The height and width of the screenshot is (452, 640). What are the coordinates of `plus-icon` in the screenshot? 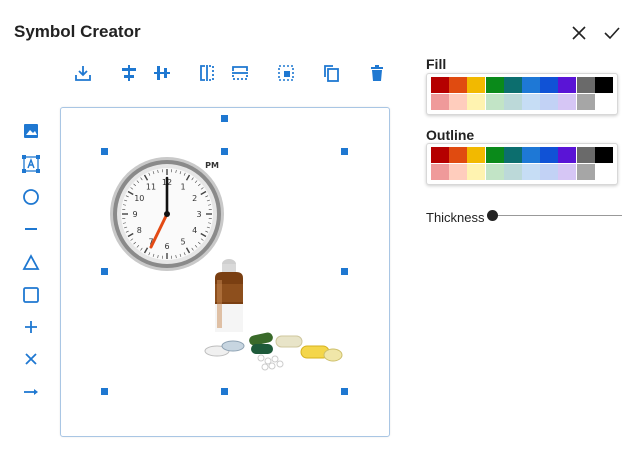 It's located at (31, 327).